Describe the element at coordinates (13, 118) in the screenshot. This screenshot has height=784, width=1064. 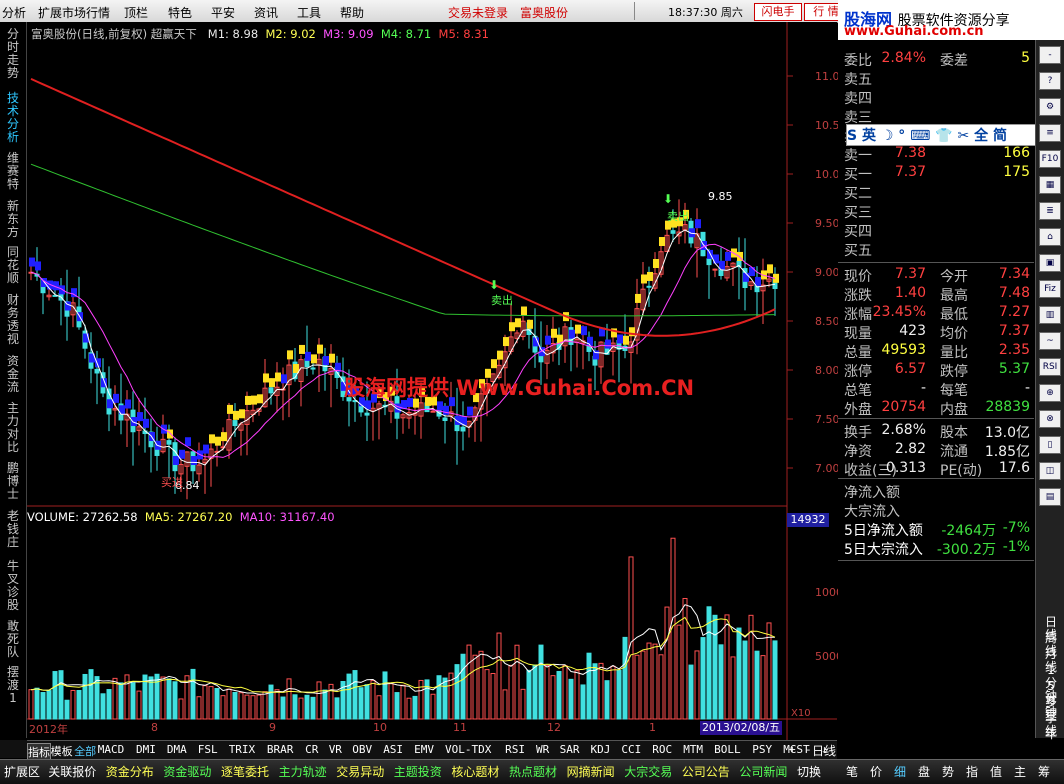
I see `left-tab-technical: 技术分析` at that location.